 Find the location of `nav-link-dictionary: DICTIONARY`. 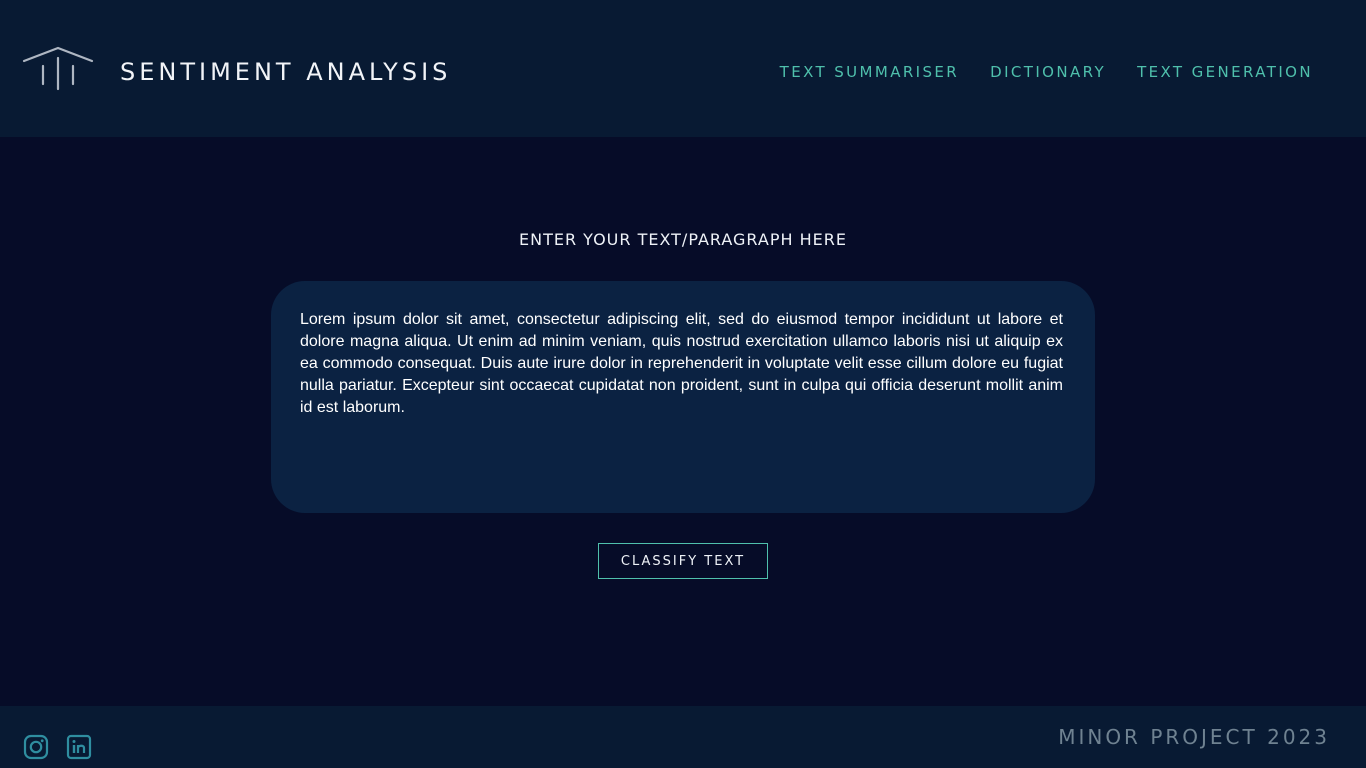

nav-link-dictionary: DICTIONARY is located at coordinates (1048, 72).